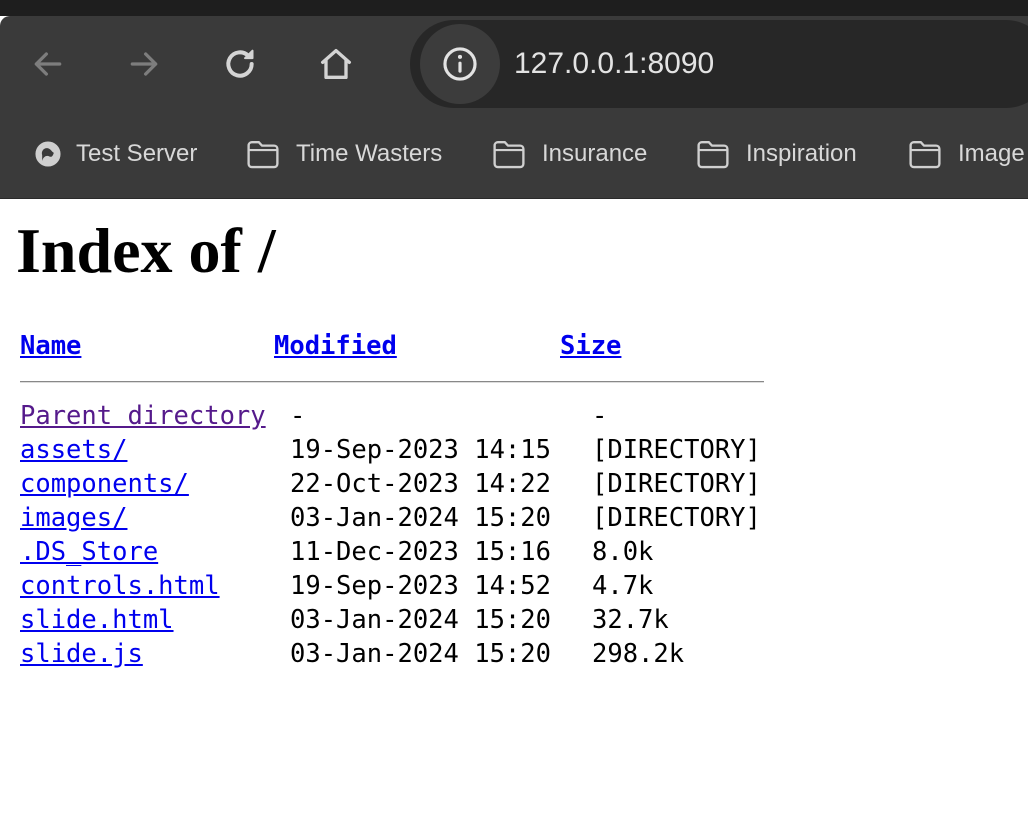 This screenshot has width=1028, height=832. What do you see at coordinates (400, 418) in the screenshot?
I see `list-item: Parent directory - -` at bounding box center [400, 418].